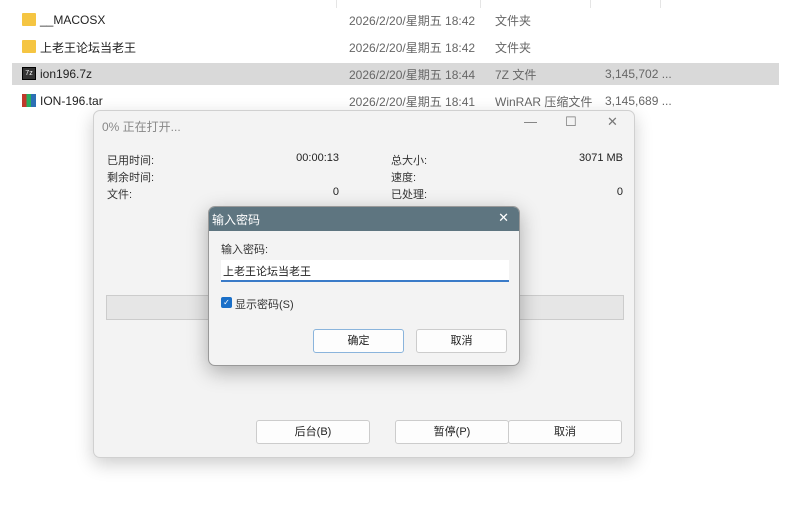 This screenshot has height=512, width=800. I want to click on file-date: 2026/2/20/星期五 18:44, so click(412, 74).